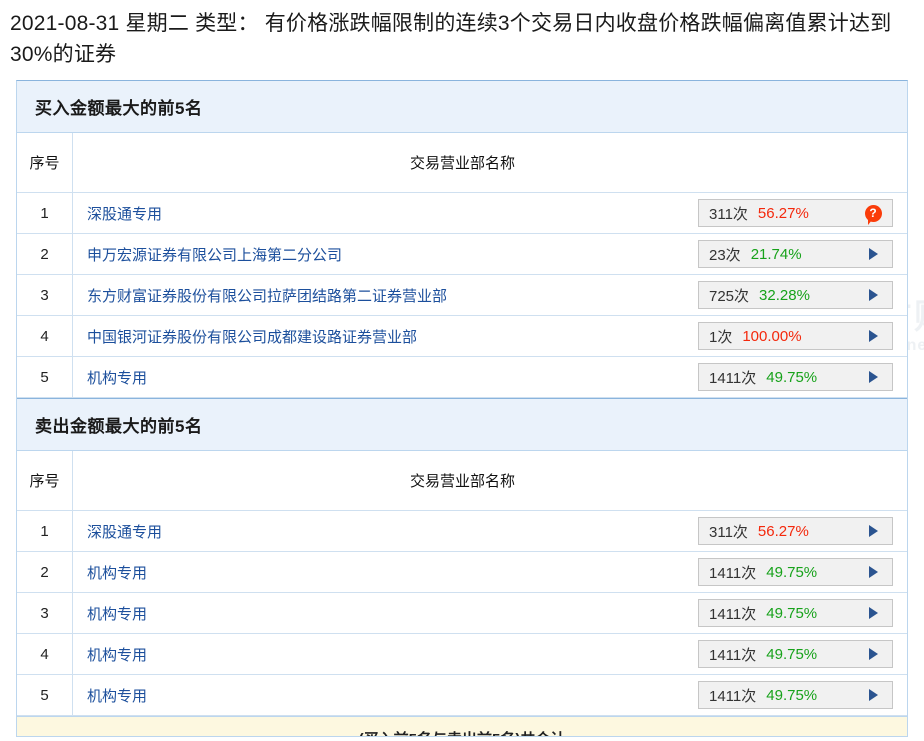  I want to click on stat-cell: 725次 32.28%, so click(802, 295).